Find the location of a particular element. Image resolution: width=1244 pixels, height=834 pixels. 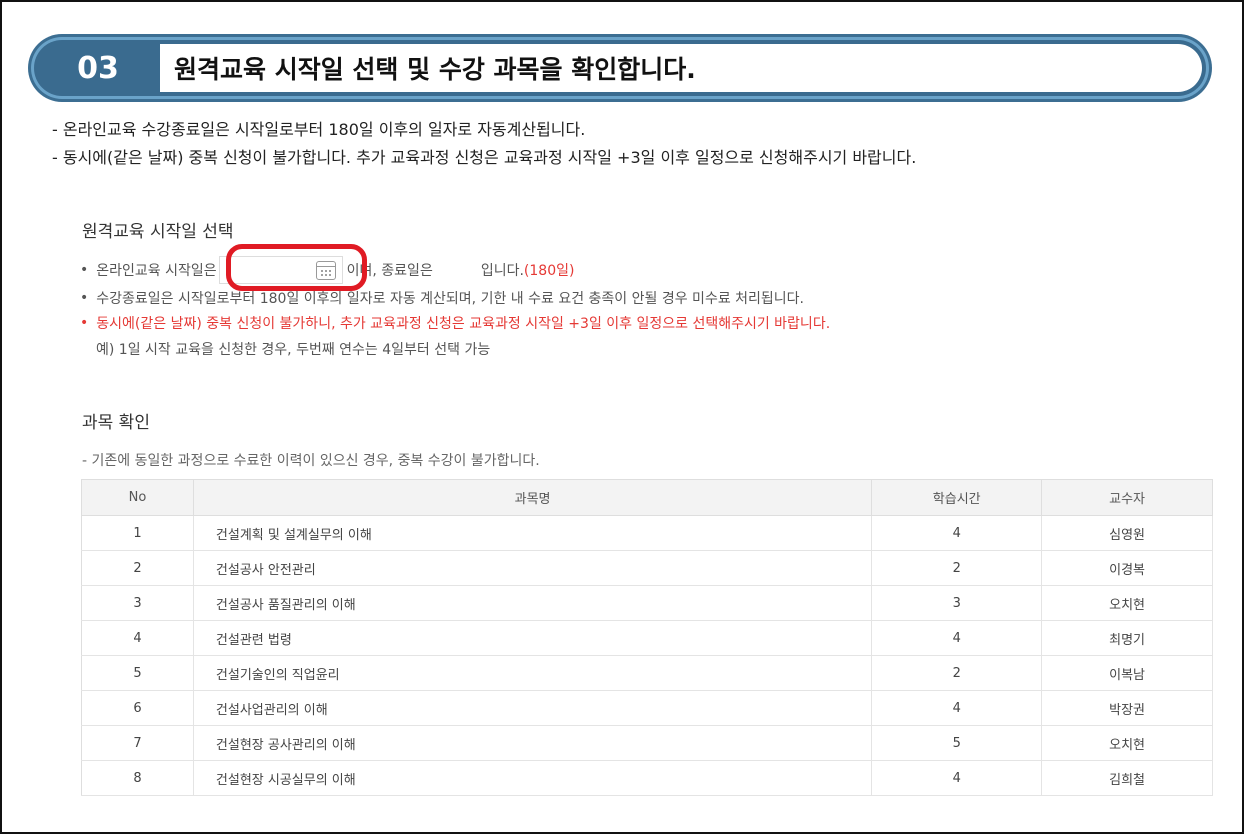

cell-course-name: 건설현장 공사관리의 이해 is located at coordinates (532, 743).